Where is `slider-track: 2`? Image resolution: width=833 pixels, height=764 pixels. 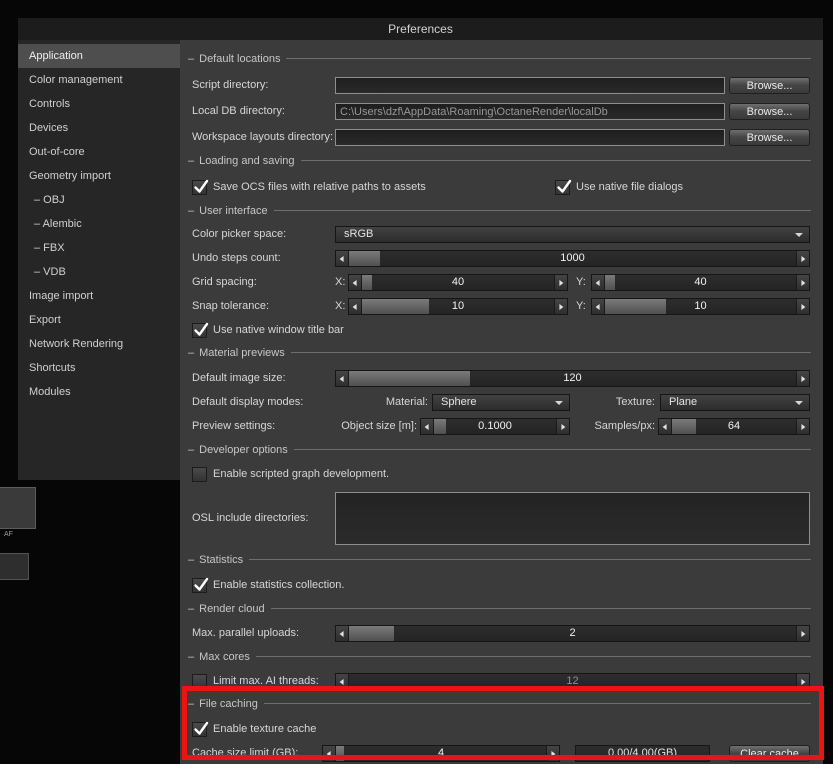 slider-track: 2 is located at coordinates (572, 633).